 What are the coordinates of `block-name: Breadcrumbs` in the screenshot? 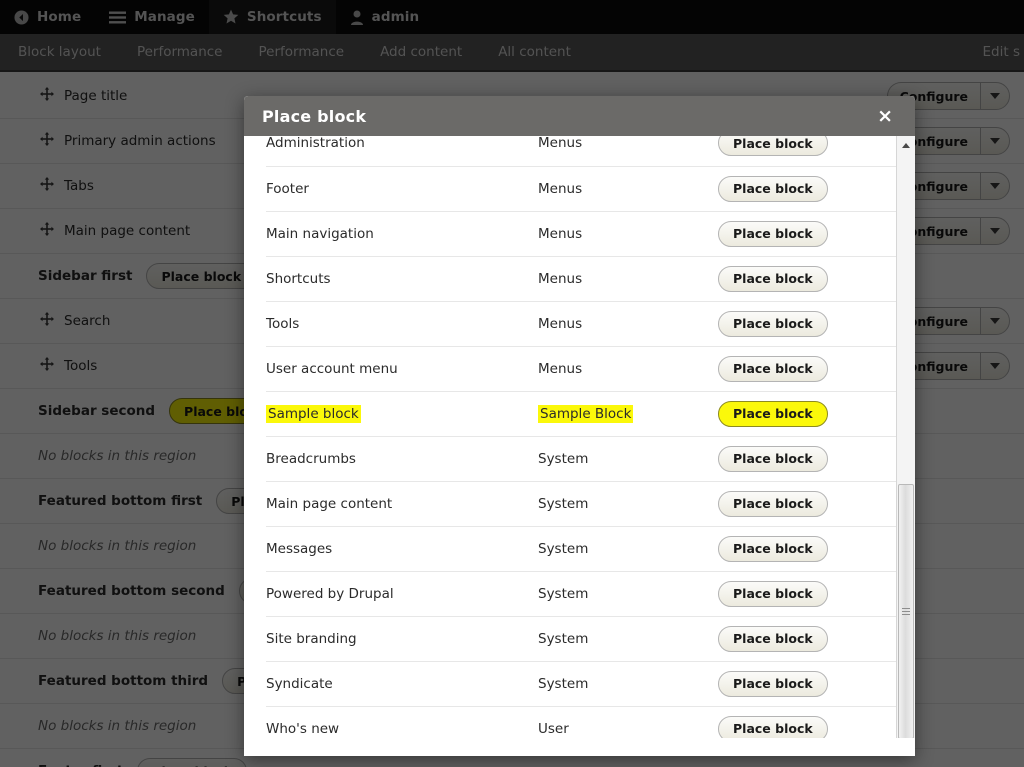 It's located at (311, 458).